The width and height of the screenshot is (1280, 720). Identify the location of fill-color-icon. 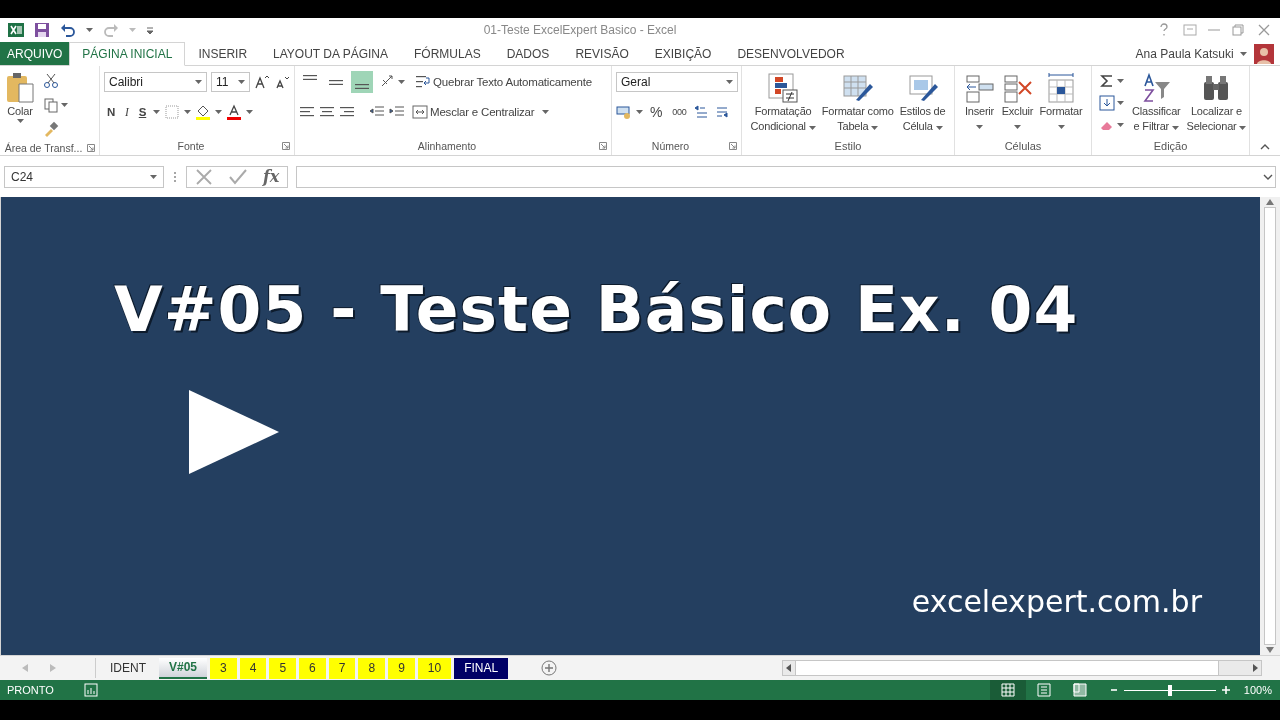
(203, 112).